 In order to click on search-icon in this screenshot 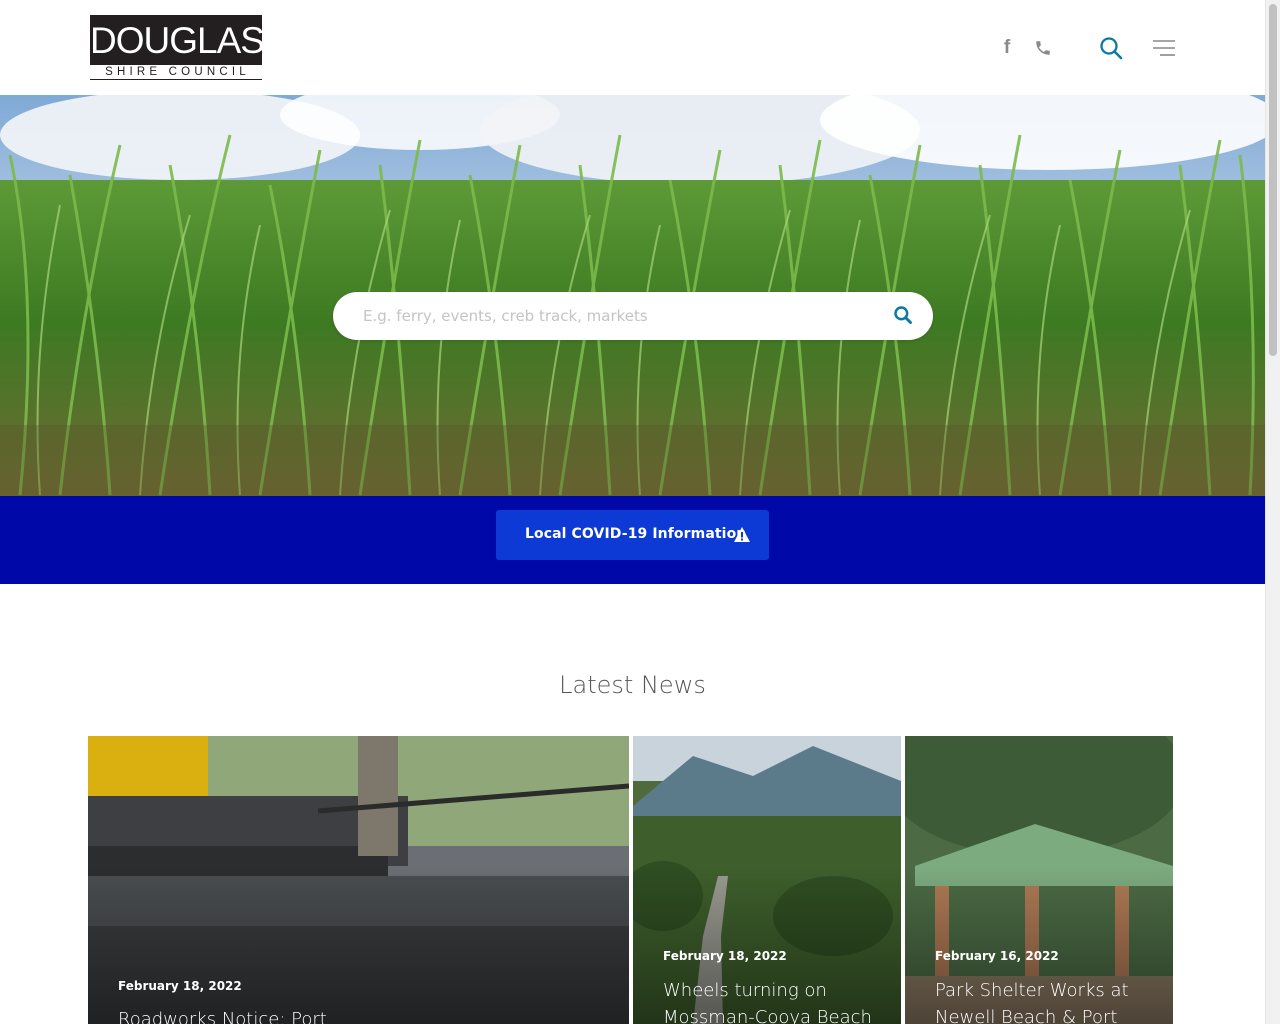, I will do `click(1111, 48)`.